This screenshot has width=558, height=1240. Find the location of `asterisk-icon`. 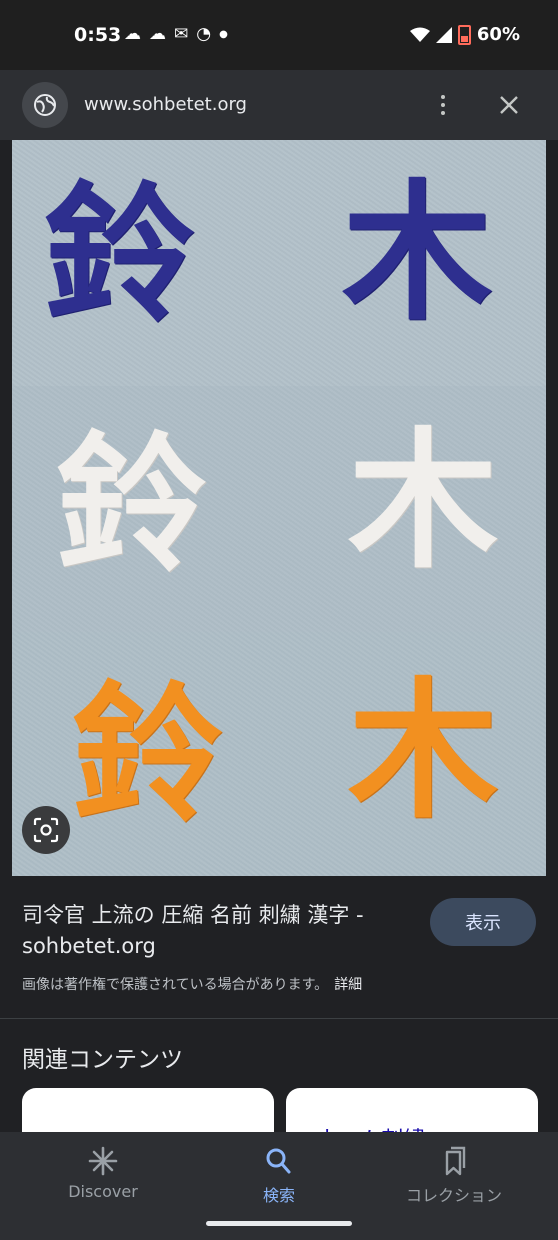

asterisk-icon is located at coordinates (103, 1161).